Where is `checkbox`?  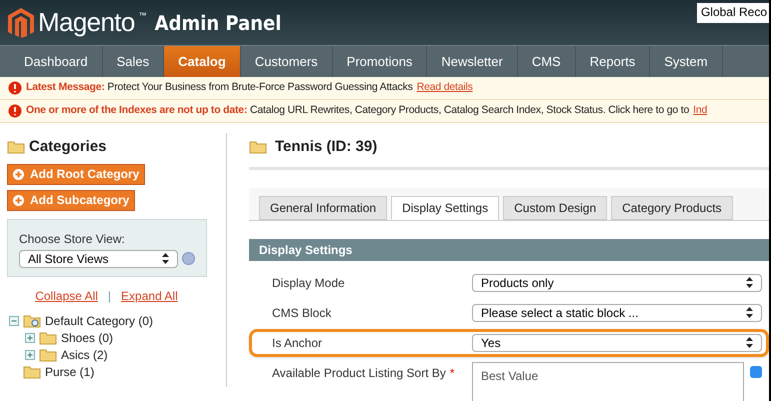
checkbox is located at coordinates (756, 372).